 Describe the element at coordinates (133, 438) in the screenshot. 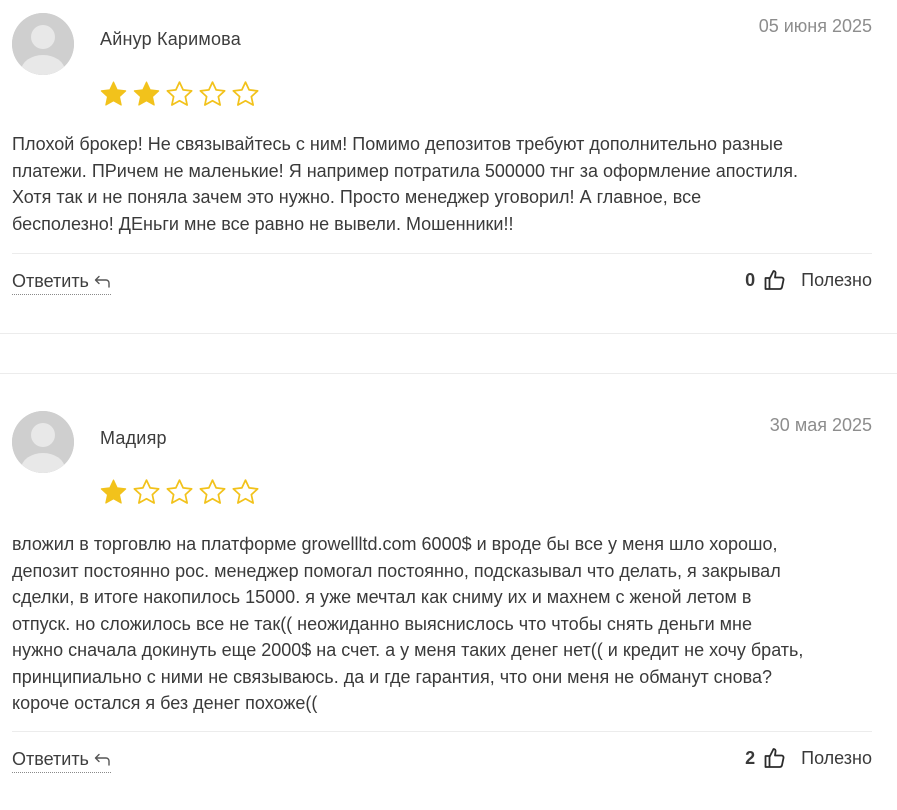

I see `review-author: Мадияр` at that location.